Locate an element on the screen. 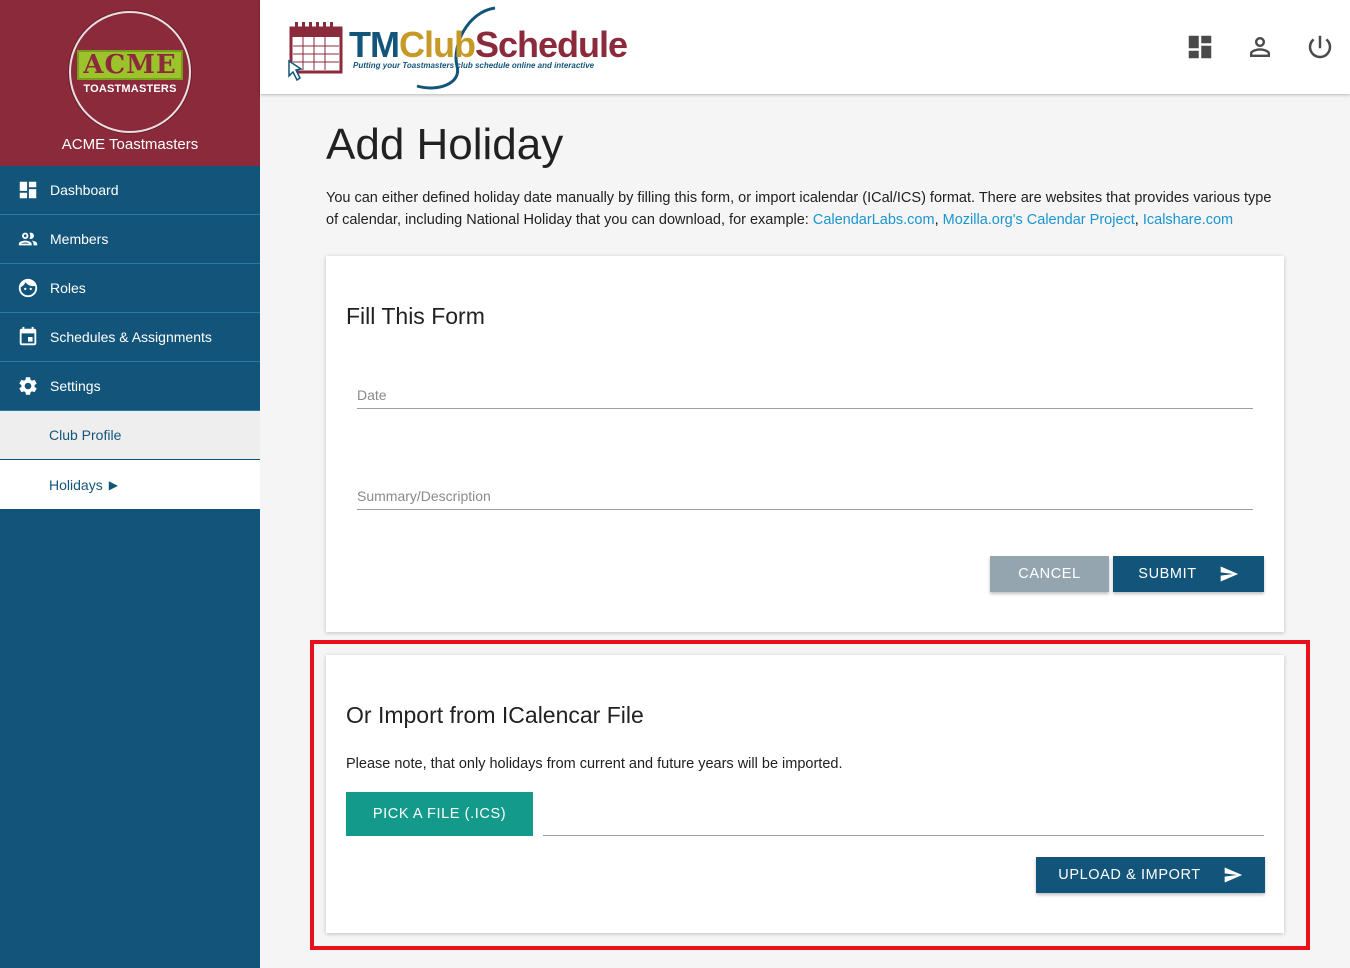 This screenshot has height=968, width=1350. topbar-profile-button is located at coordinates (1260, 47).